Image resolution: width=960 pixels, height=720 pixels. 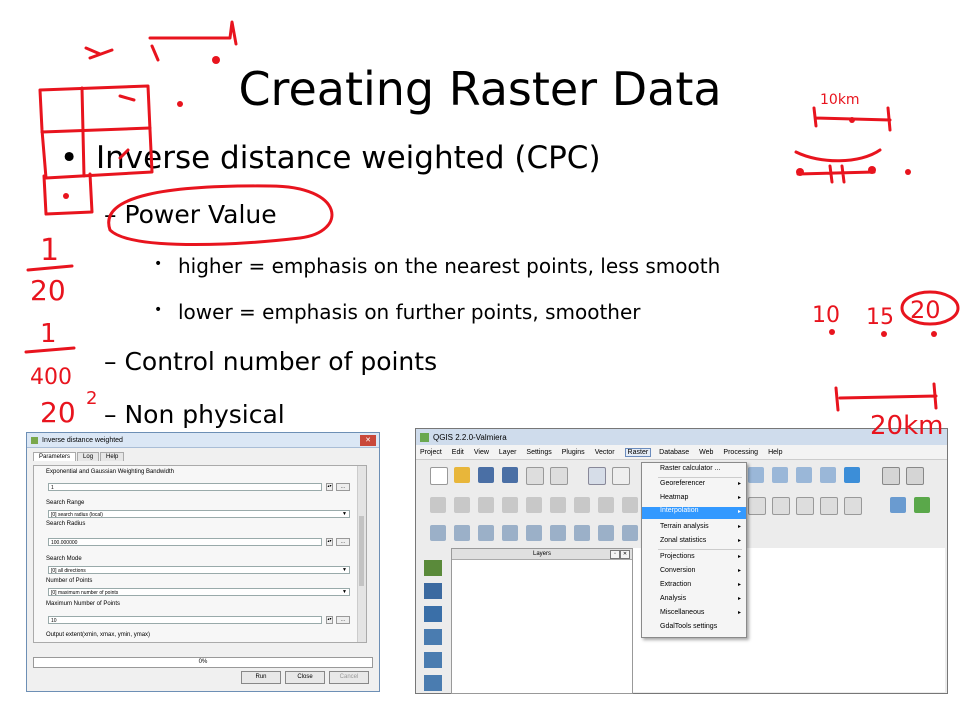 I want to click on add-wms-icon, so click(x=534, y=533).